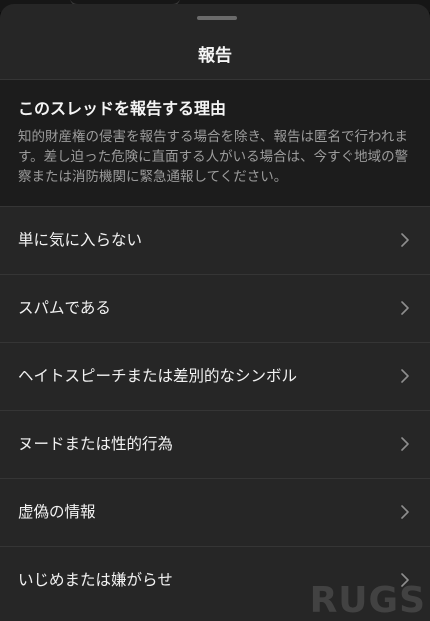 The width and height of the screenshot is (430, 621). Describe the element at coordinates (57, 512) in the screenshot. I see `reason-label: 虚偽の情報` at that location.